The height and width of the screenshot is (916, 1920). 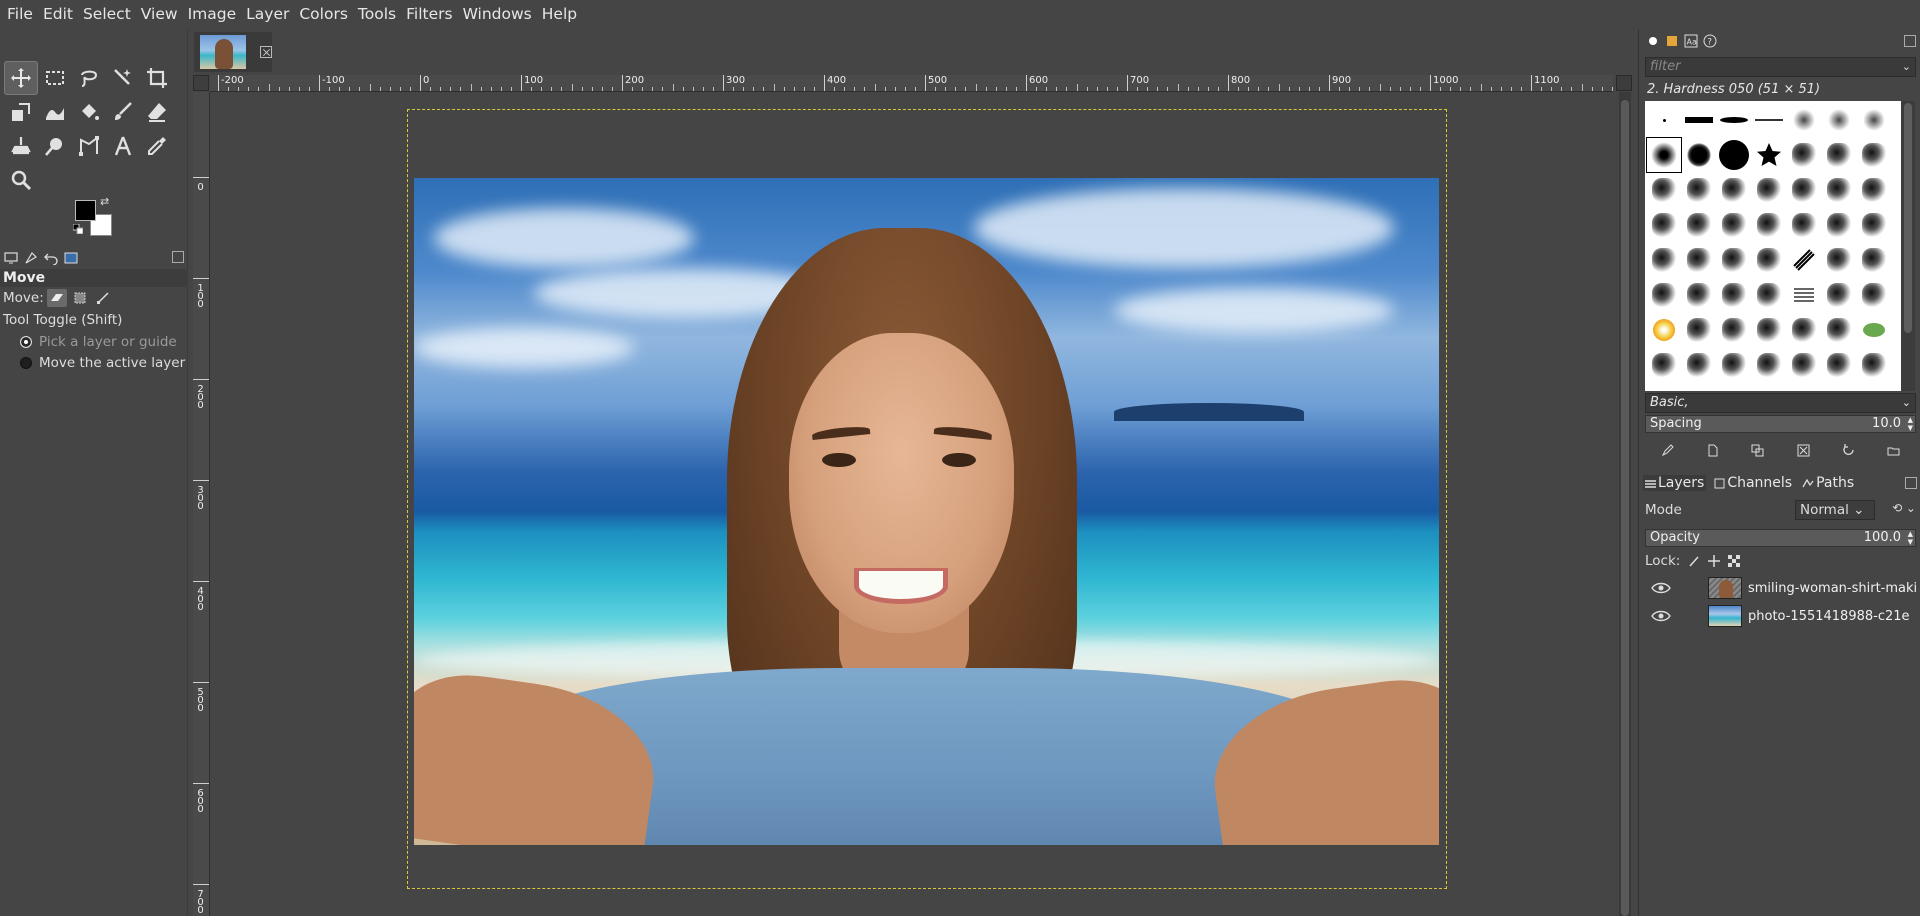 What do you see at coordinates (1713, 450) in the screenshot?
I see `new-brush-icon` at bounding box center [1713, 450].